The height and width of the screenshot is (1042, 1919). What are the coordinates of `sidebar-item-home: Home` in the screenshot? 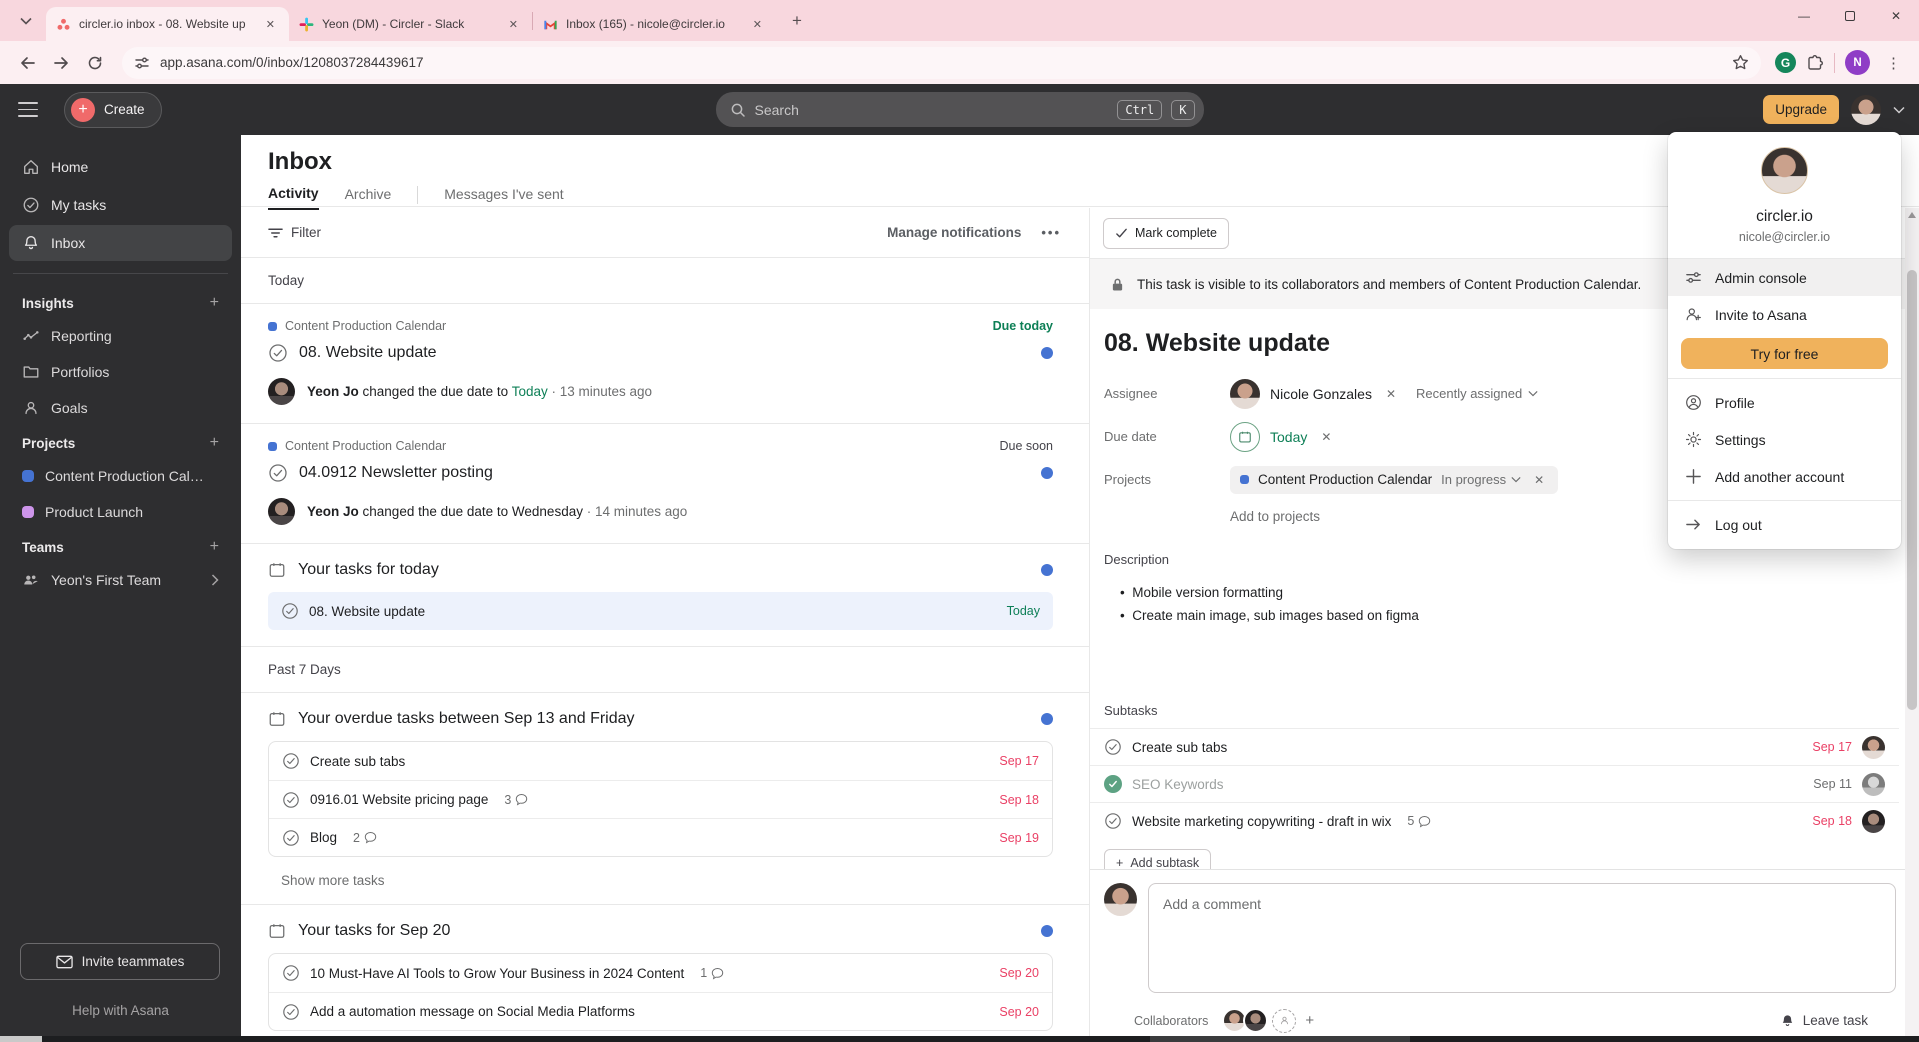 It's located at (120, 167).